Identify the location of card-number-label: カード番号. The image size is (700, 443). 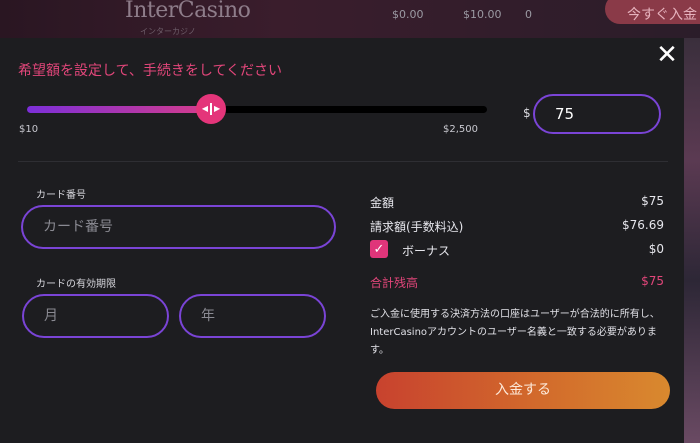
(61, 195).